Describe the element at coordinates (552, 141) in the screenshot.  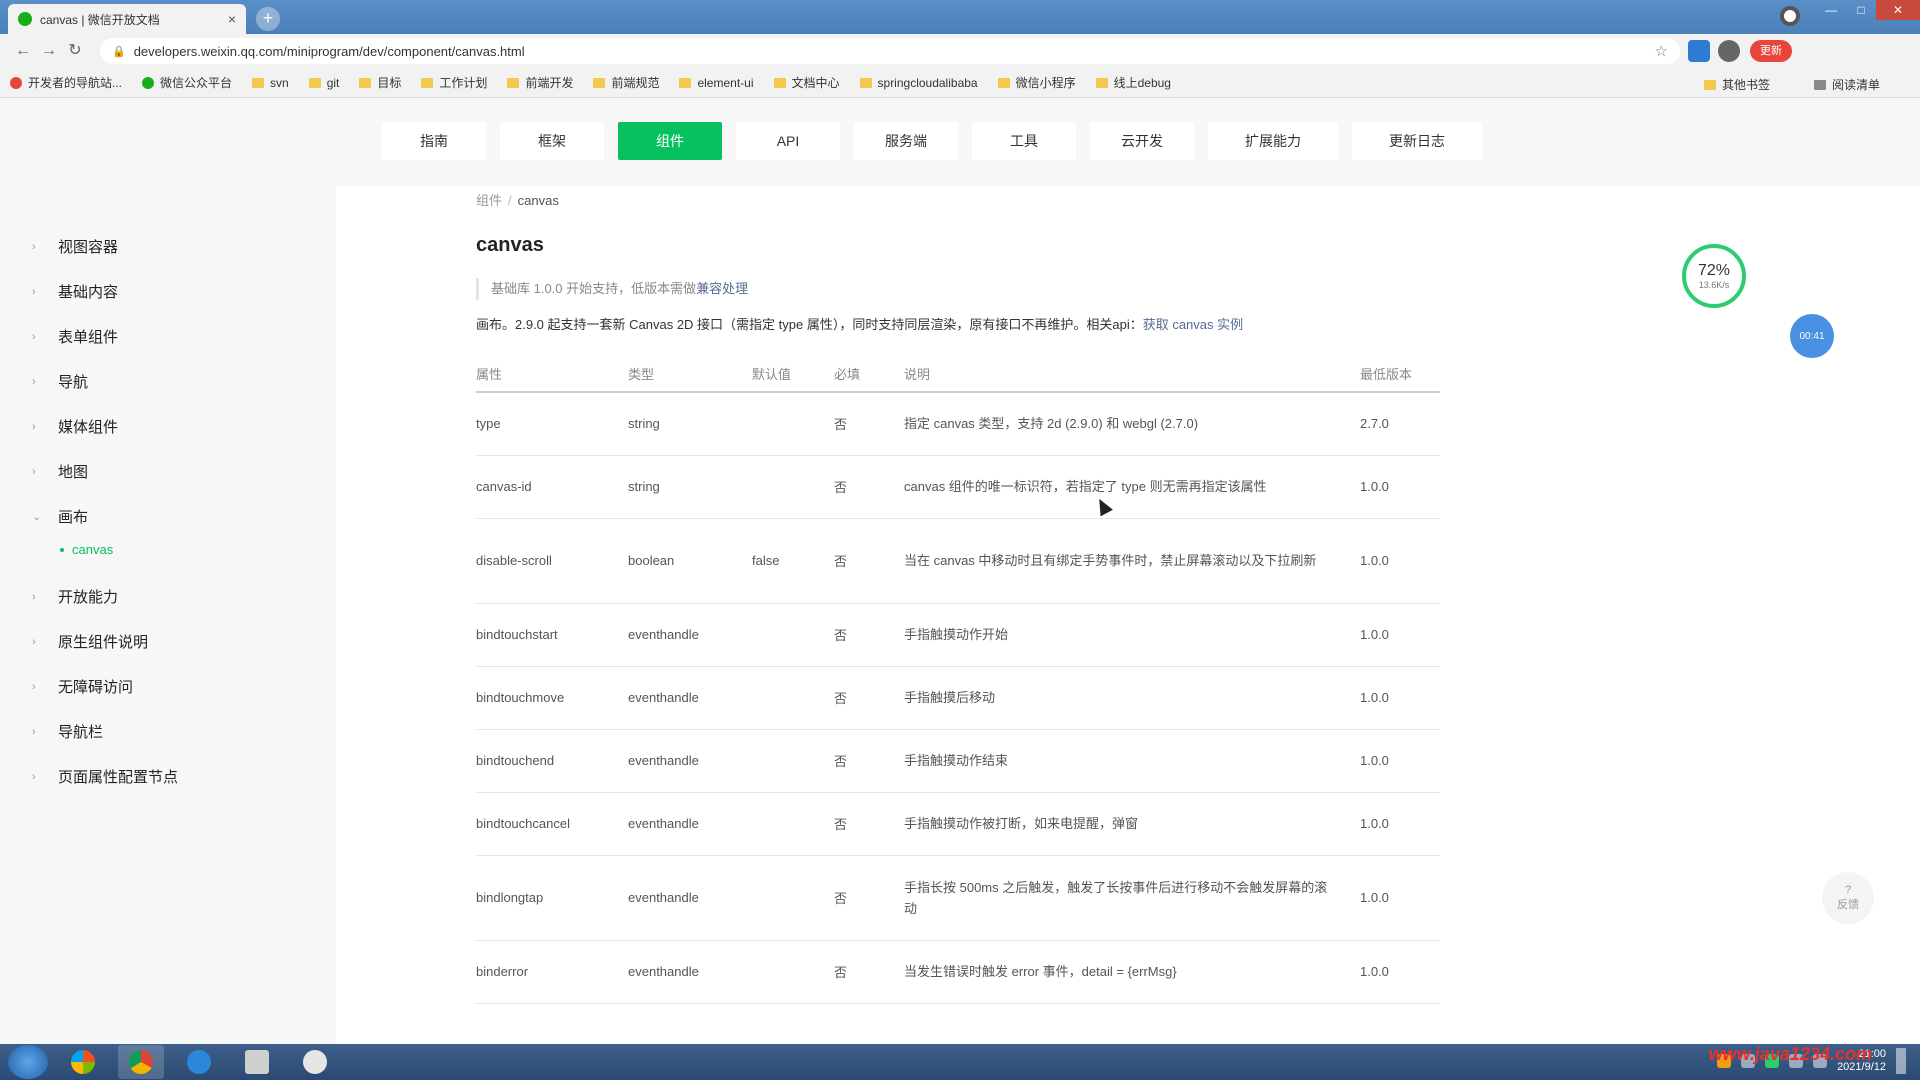
I see `nav-framework: 框架` at that location.